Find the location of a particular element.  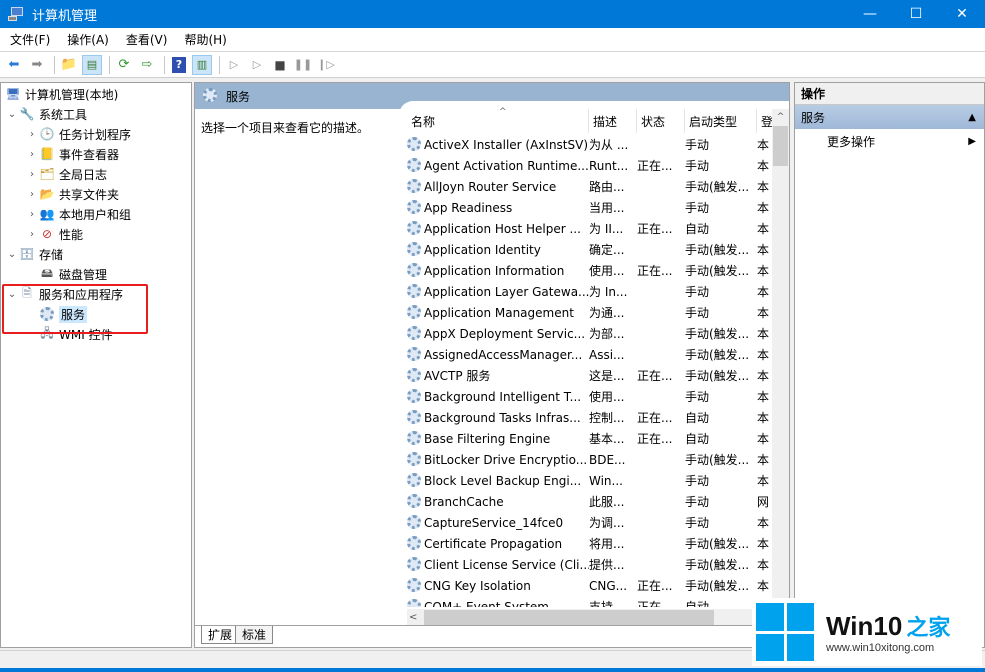

gear-icon is located at coordinates (414, 375).